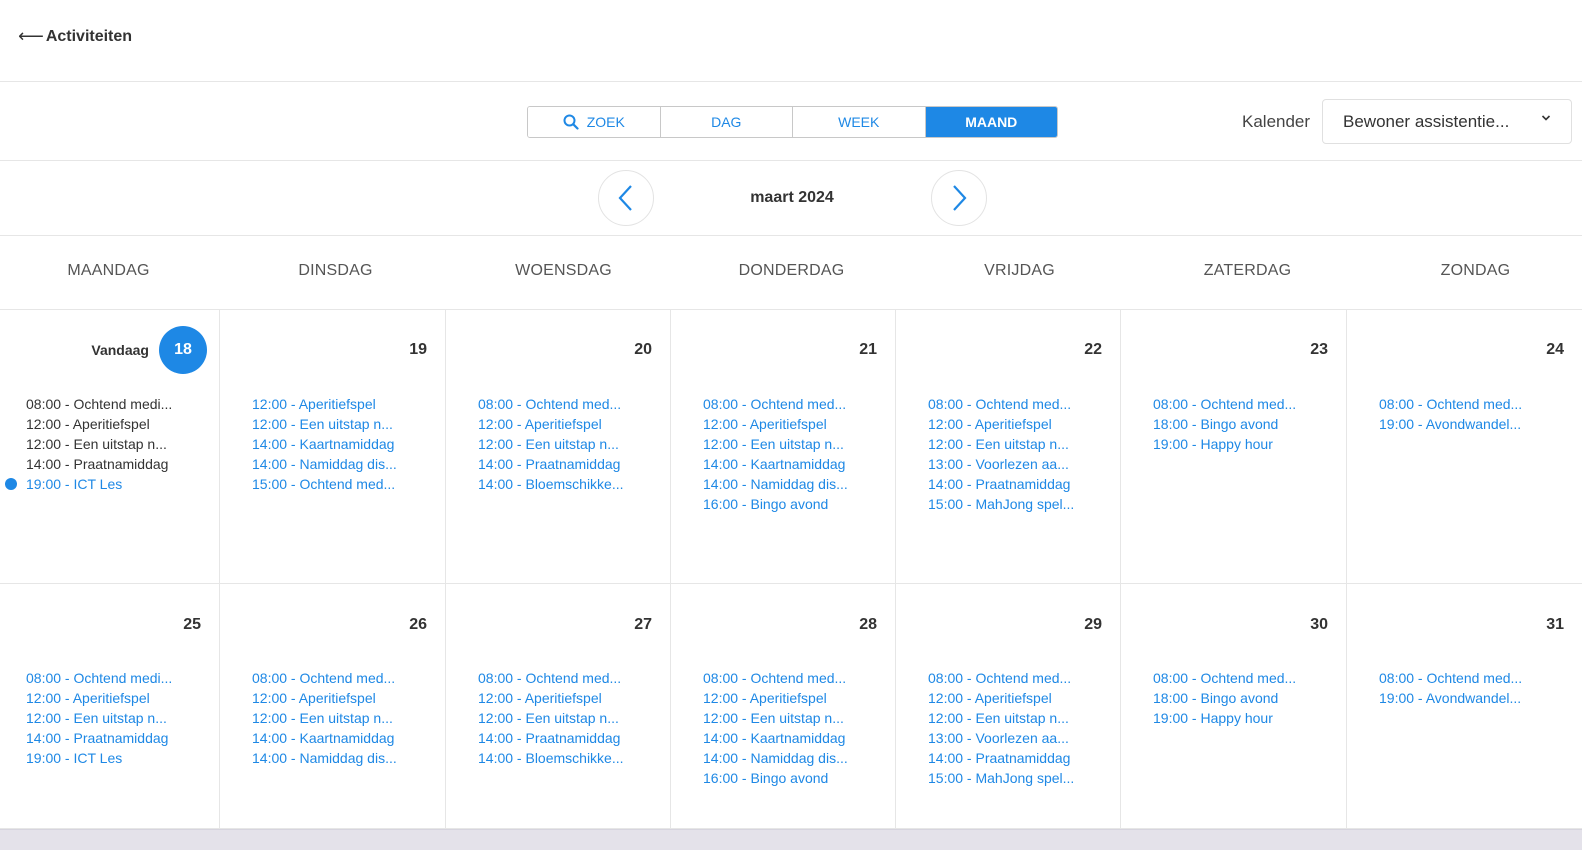  Describe the element at coordinates (1546, 119) in the screenshot. I see `chevron-down-icon` at that location.